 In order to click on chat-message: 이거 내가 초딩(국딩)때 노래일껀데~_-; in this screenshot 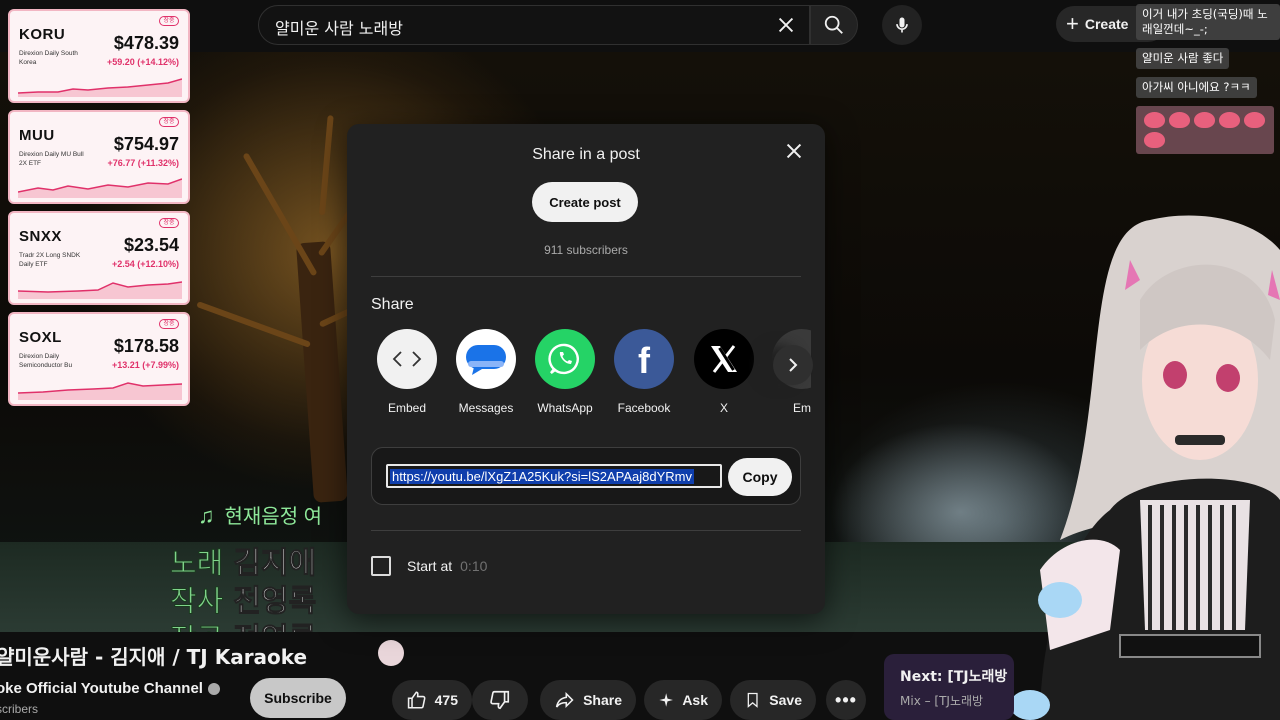, I will do `click(1208, 22)`.